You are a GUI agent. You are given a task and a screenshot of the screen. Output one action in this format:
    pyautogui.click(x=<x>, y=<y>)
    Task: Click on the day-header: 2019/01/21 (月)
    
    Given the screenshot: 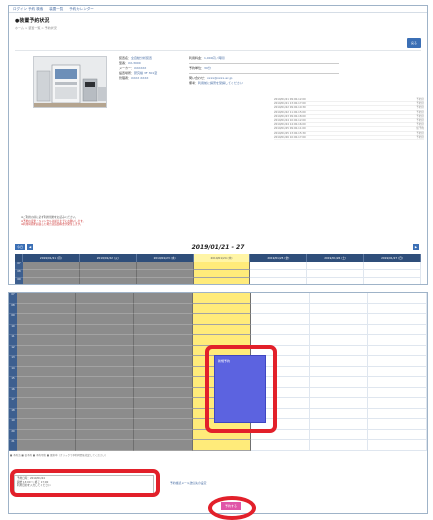 What is the action you would take?
    pyautogui.click(x=51, y=258)
    